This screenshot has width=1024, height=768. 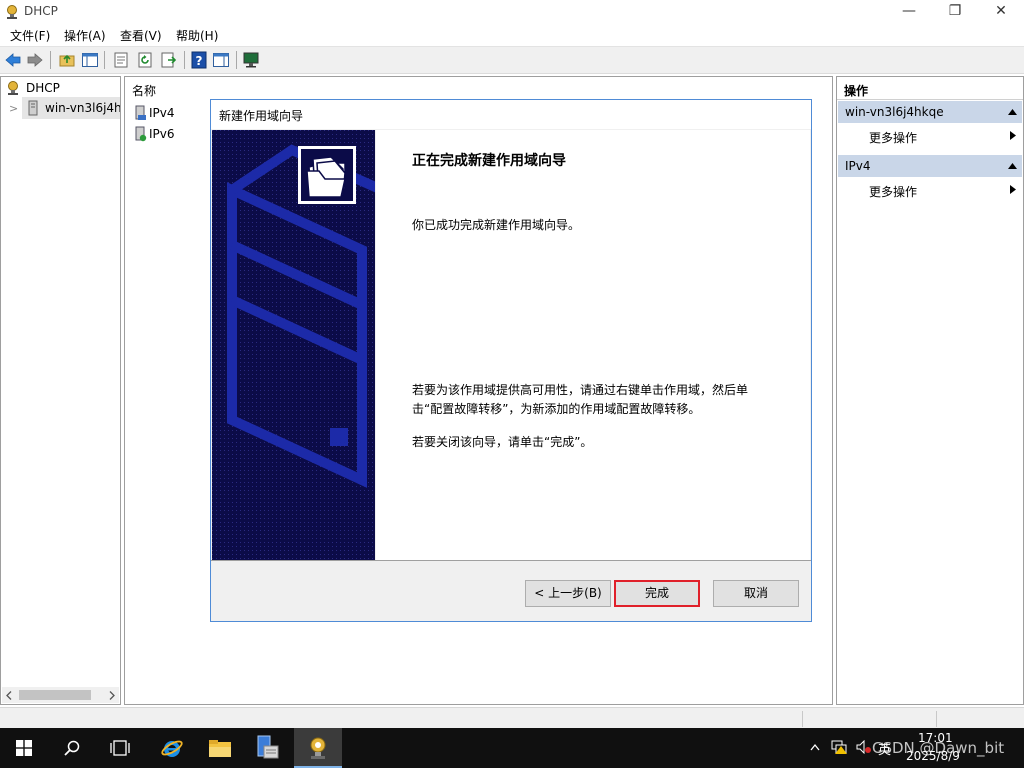 I want to click on task-view-button, so click(x=120, y=748).